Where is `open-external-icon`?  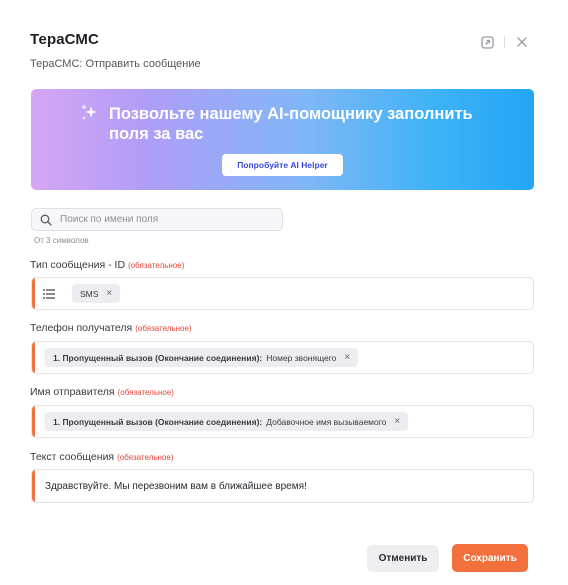 open-external-icon is located at coordinates (487, 42).